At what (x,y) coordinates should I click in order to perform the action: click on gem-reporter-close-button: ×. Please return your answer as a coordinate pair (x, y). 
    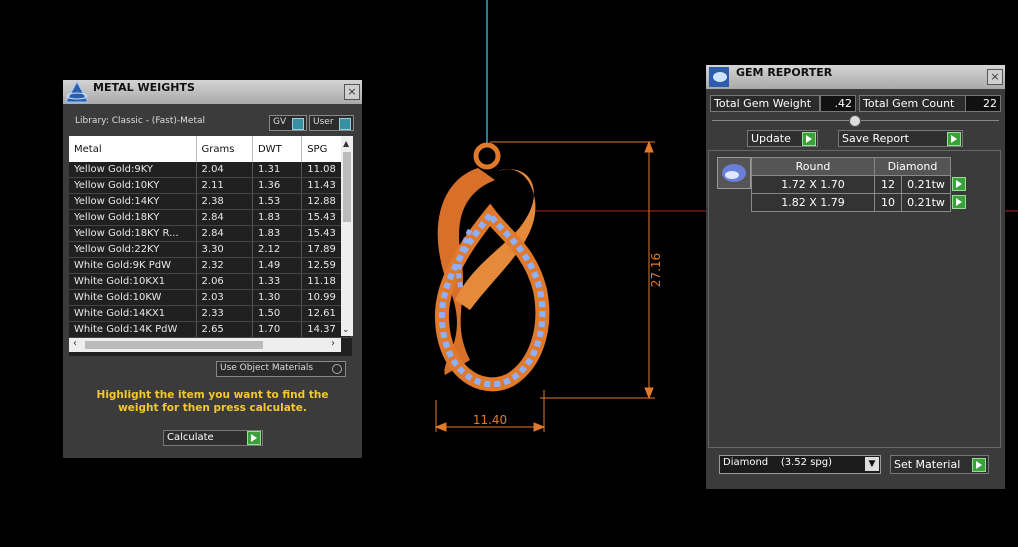
    Looking at the image, I should click on (995, 77).